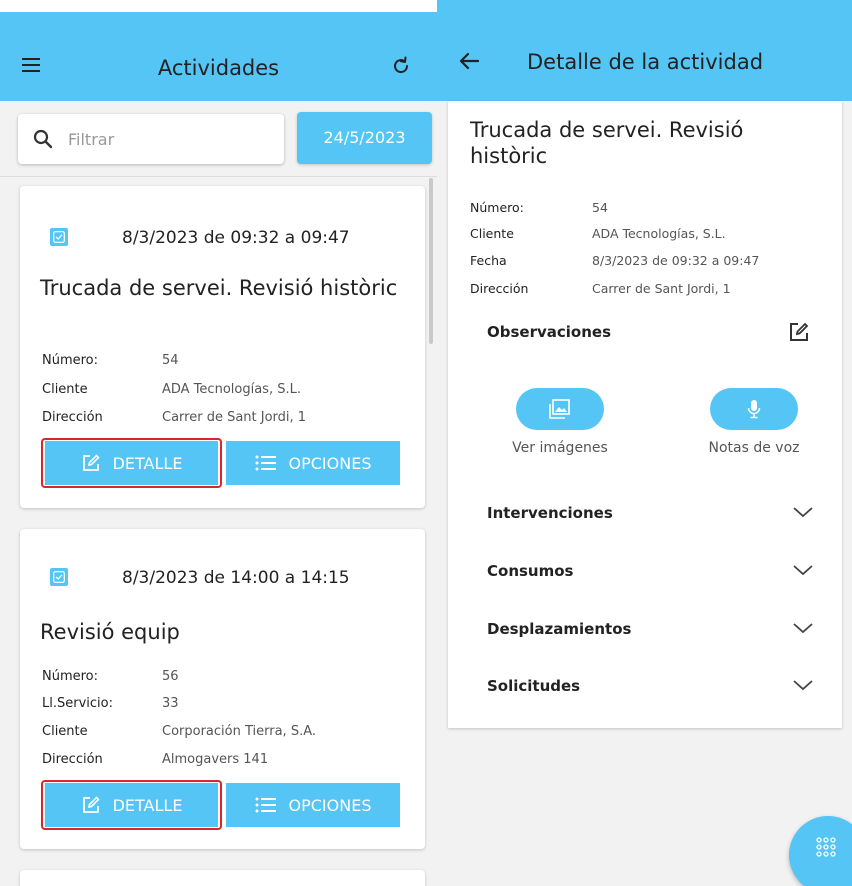 Image resolution: width=852 pixels, height=886 pixels. I want to click on activities-app-bar: Actividades, so click(218, 56).